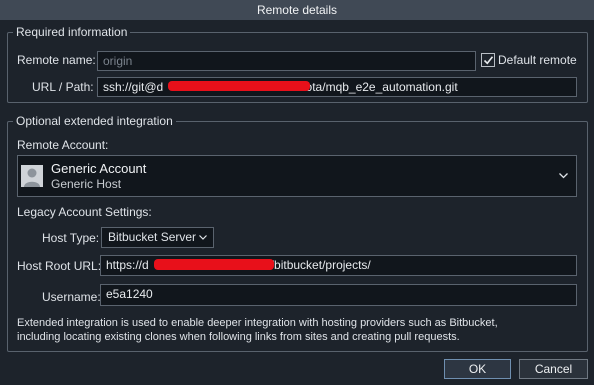  What do you see at coordinates (297, 176) in the screenshot?
I see `remote-account-select: Generic Account Generic Host` at bounding box center [297, 176].